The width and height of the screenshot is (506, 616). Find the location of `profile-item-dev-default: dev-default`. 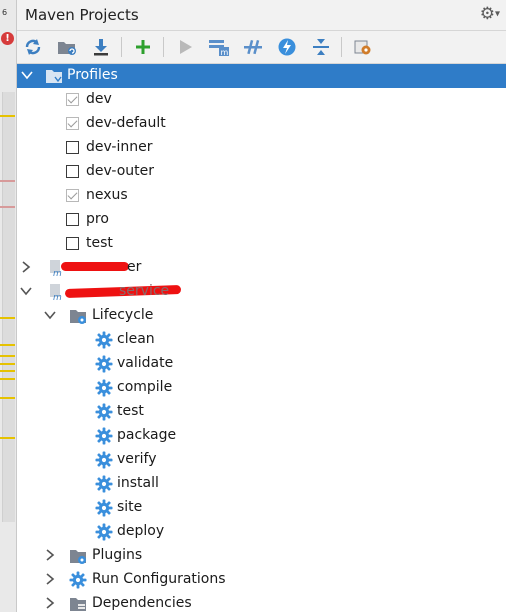

profile-item-dev-default: dev-default is located at coordinates (261, 124).